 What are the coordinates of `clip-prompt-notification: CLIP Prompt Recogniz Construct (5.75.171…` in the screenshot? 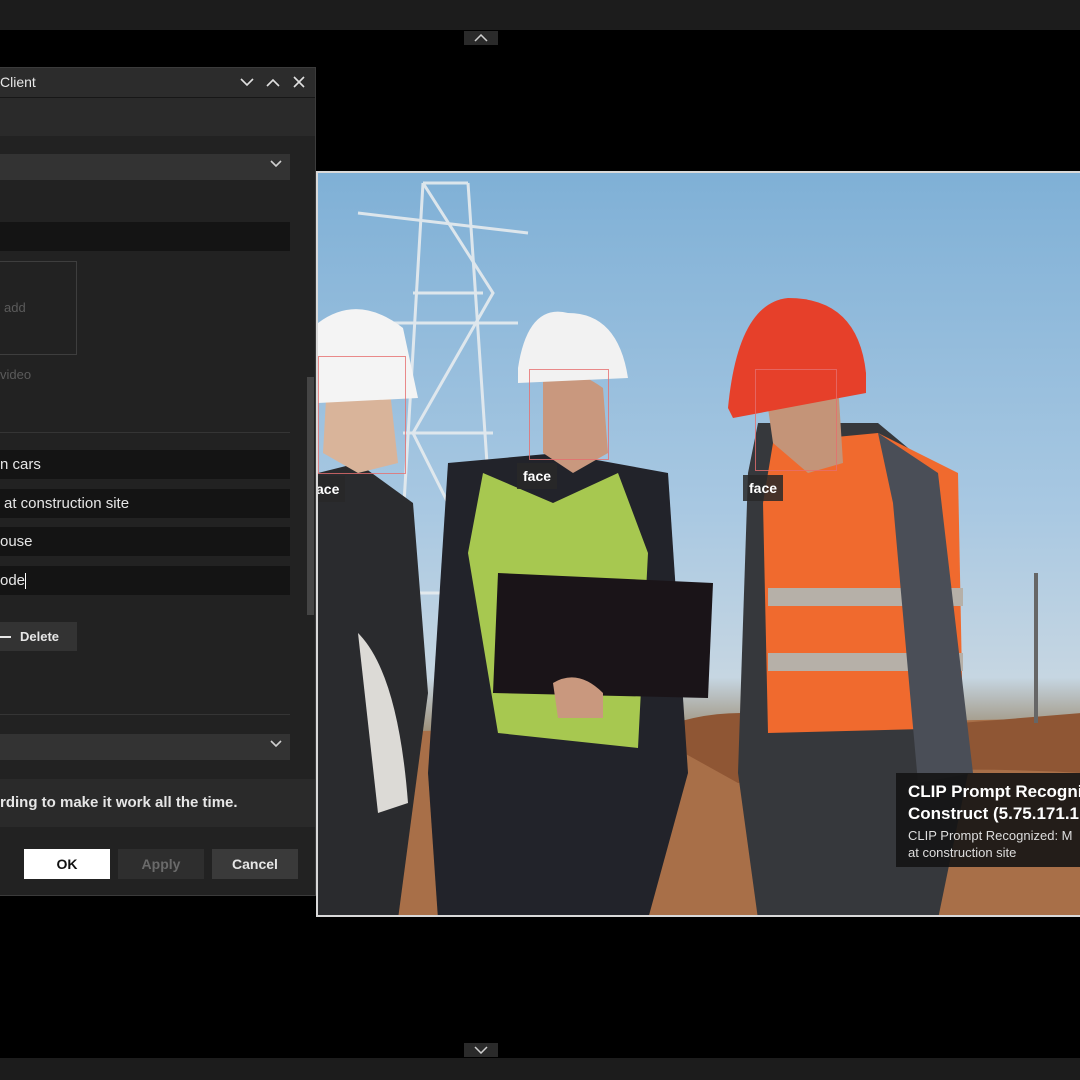 It's located at (988, 820).